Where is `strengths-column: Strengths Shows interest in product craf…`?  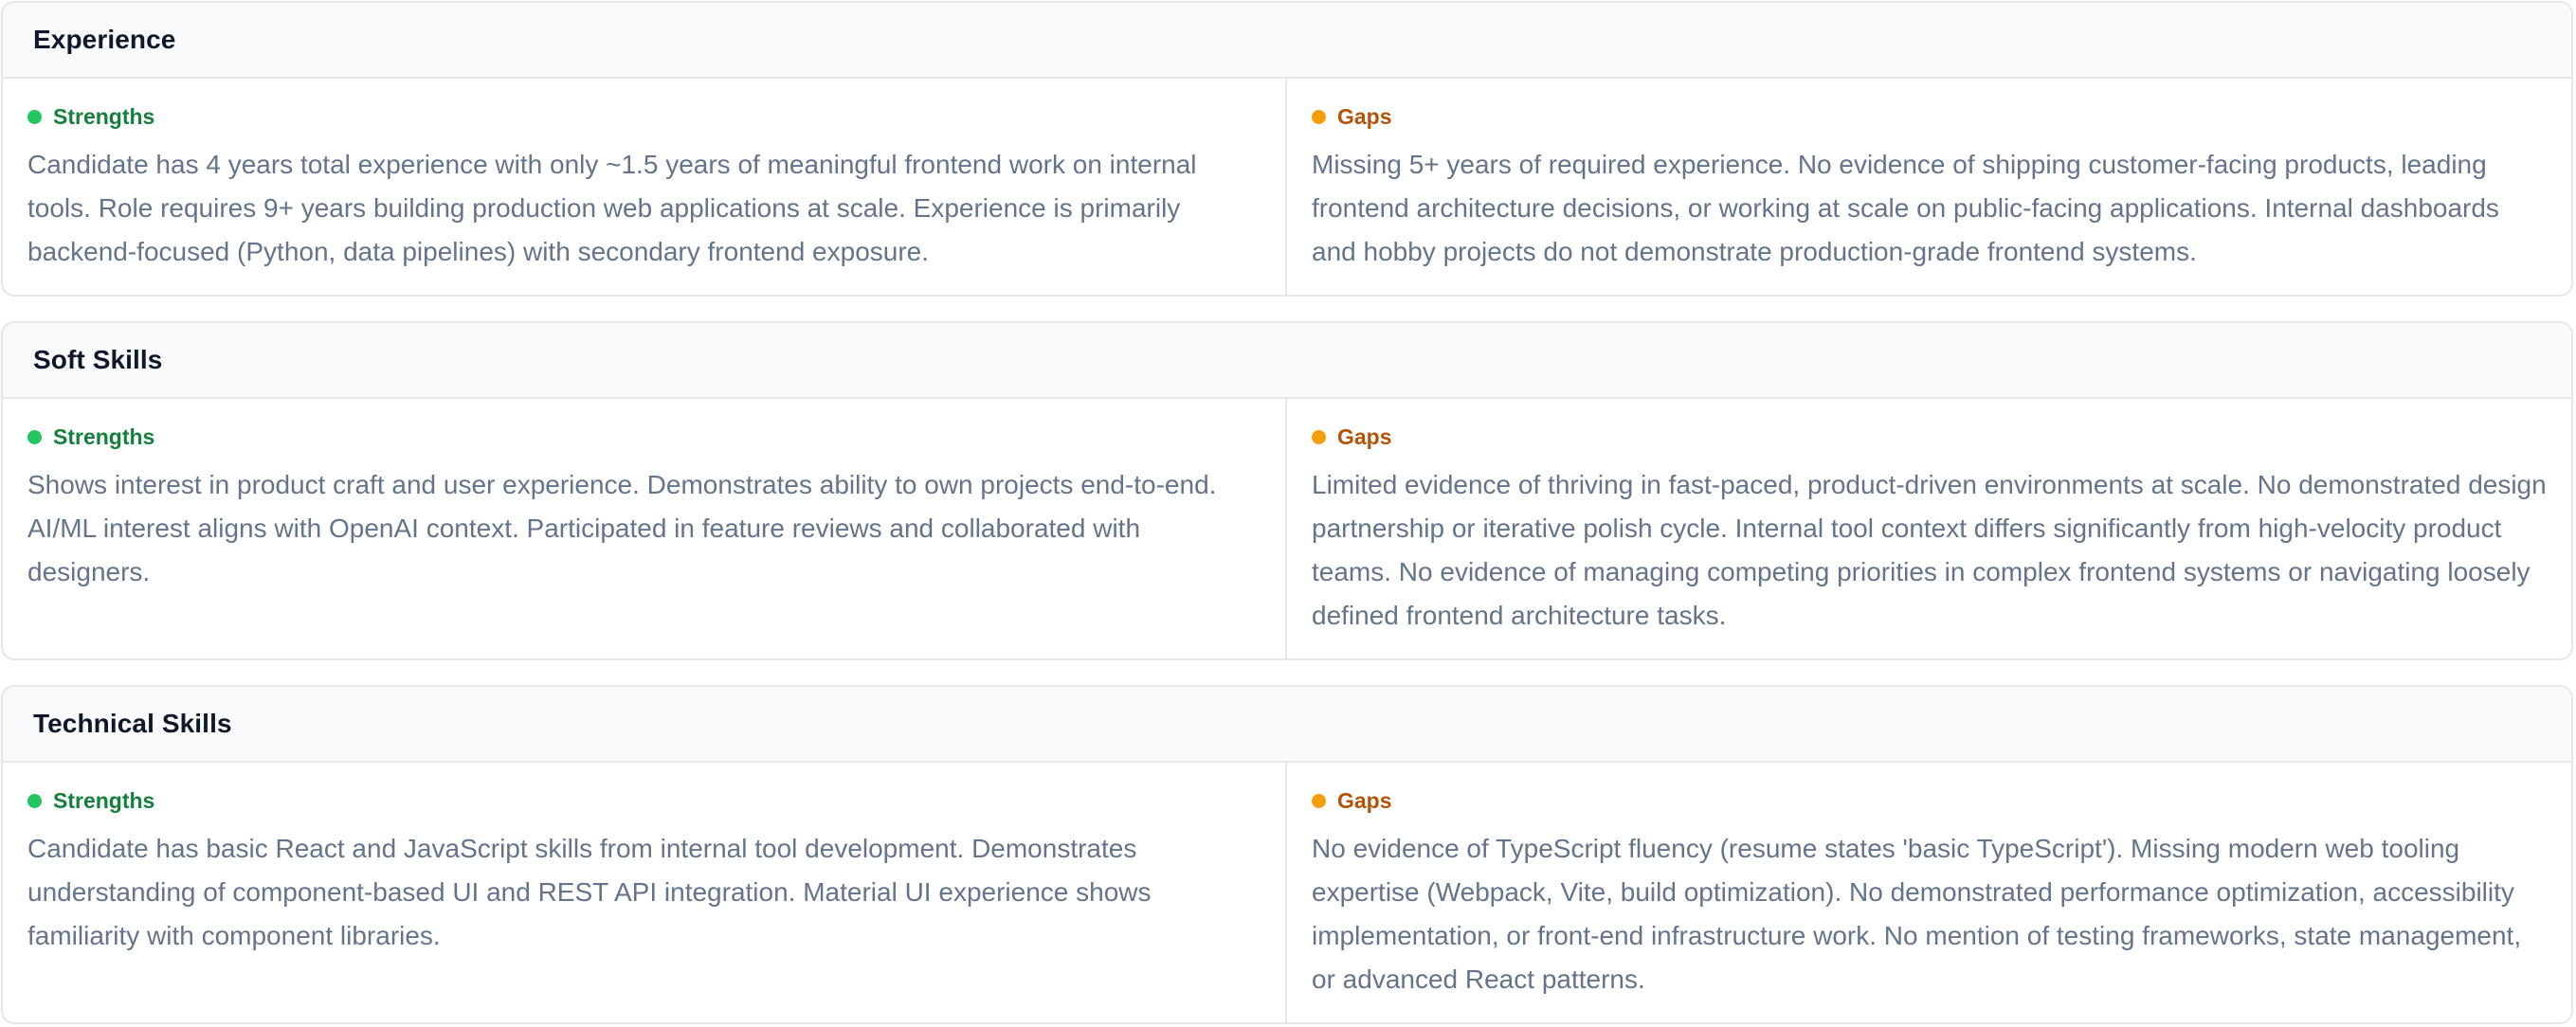 strengths-column: Strengths Shows interest in product craf… is located at coordinates (645, 528).